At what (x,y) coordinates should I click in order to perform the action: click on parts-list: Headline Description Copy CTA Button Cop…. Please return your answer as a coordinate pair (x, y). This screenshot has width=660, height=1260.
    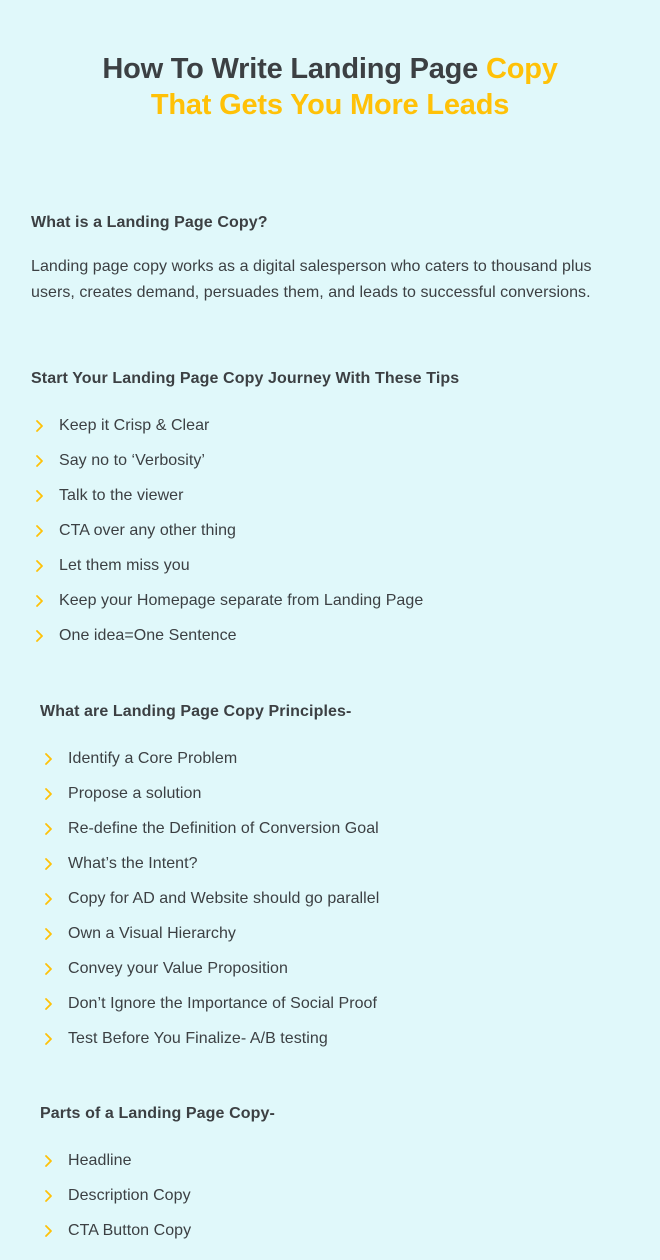
    Looking at the image, I should click on (337, 1196).